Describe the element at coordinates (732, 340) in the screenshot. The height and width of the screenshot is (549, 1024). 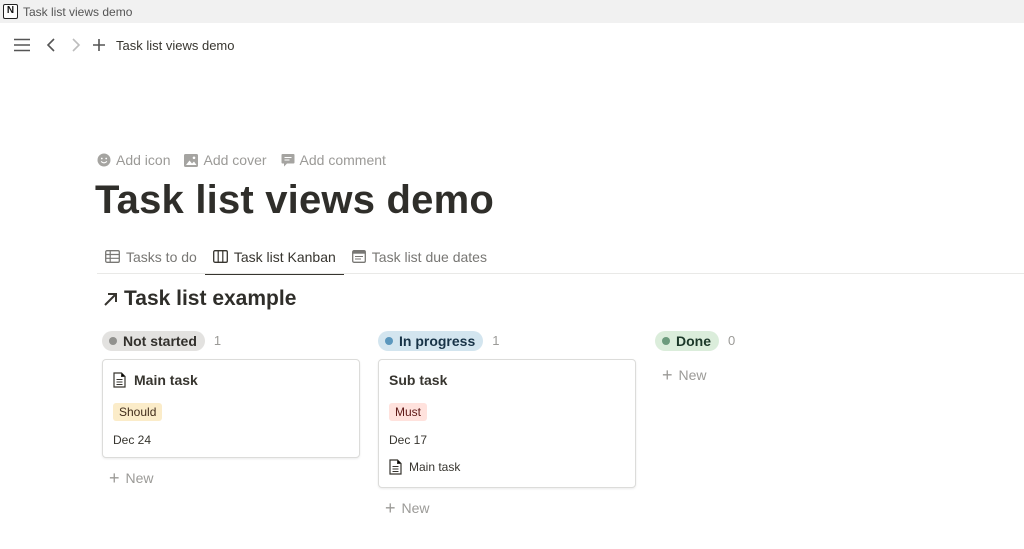
I see `column-count: 0` at that location.